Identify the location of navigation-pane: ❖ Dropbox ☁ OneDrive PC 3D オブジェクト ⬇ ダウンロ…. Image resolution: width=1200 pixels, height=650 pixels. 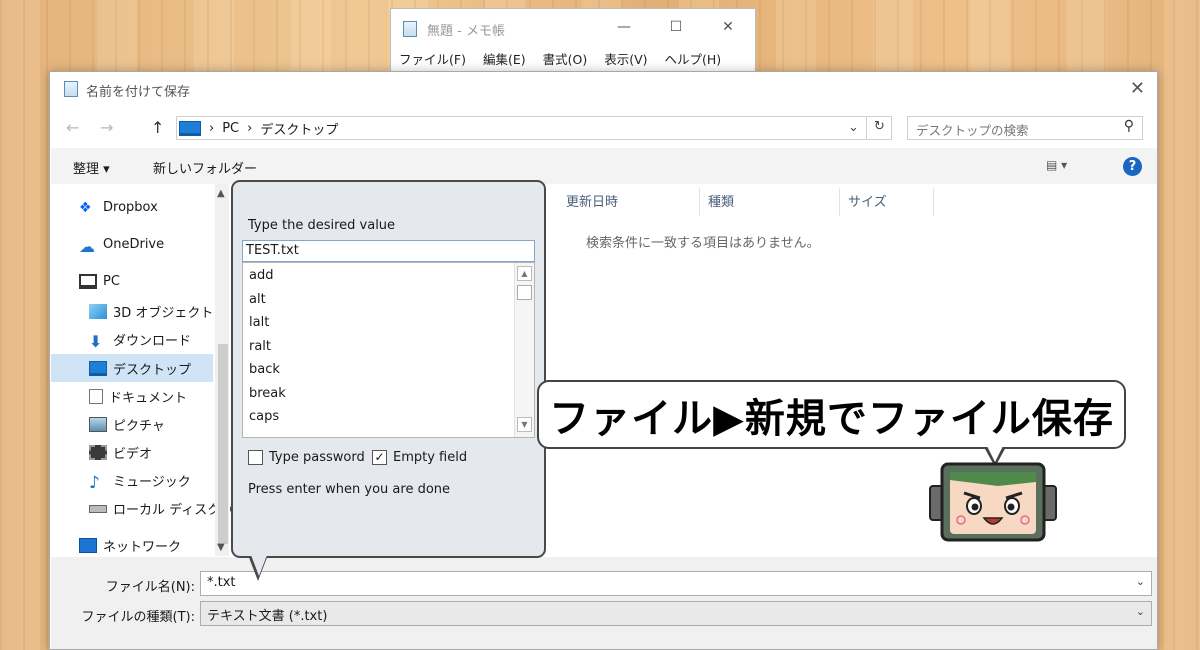
(145, 370).